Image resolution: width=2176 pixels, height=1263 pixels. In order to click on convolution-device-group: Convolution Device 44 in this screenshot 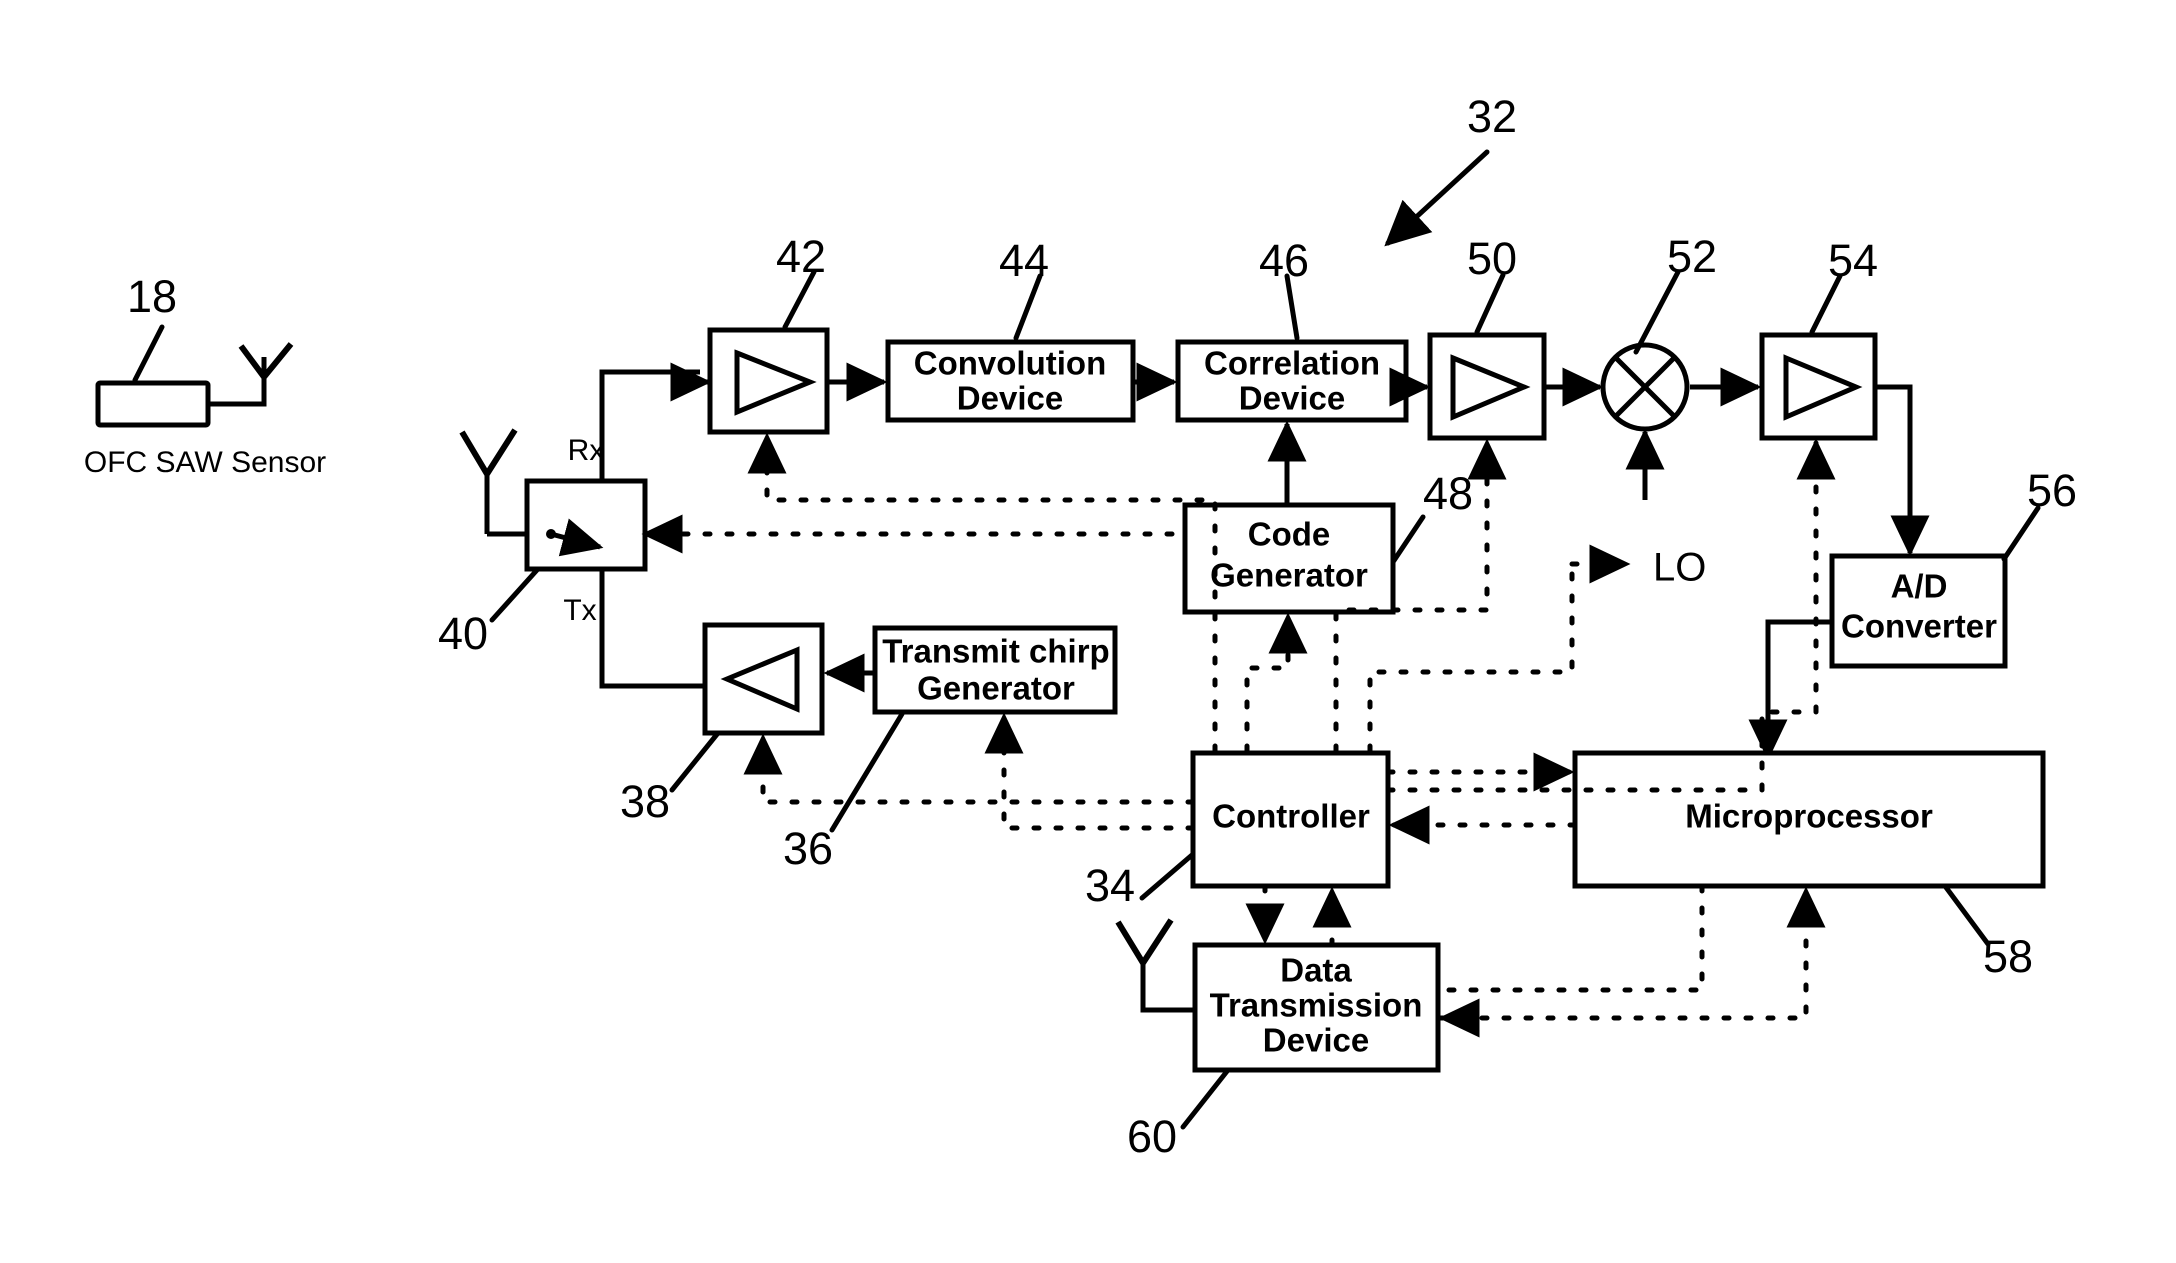, I will do `click(981, 329)`.